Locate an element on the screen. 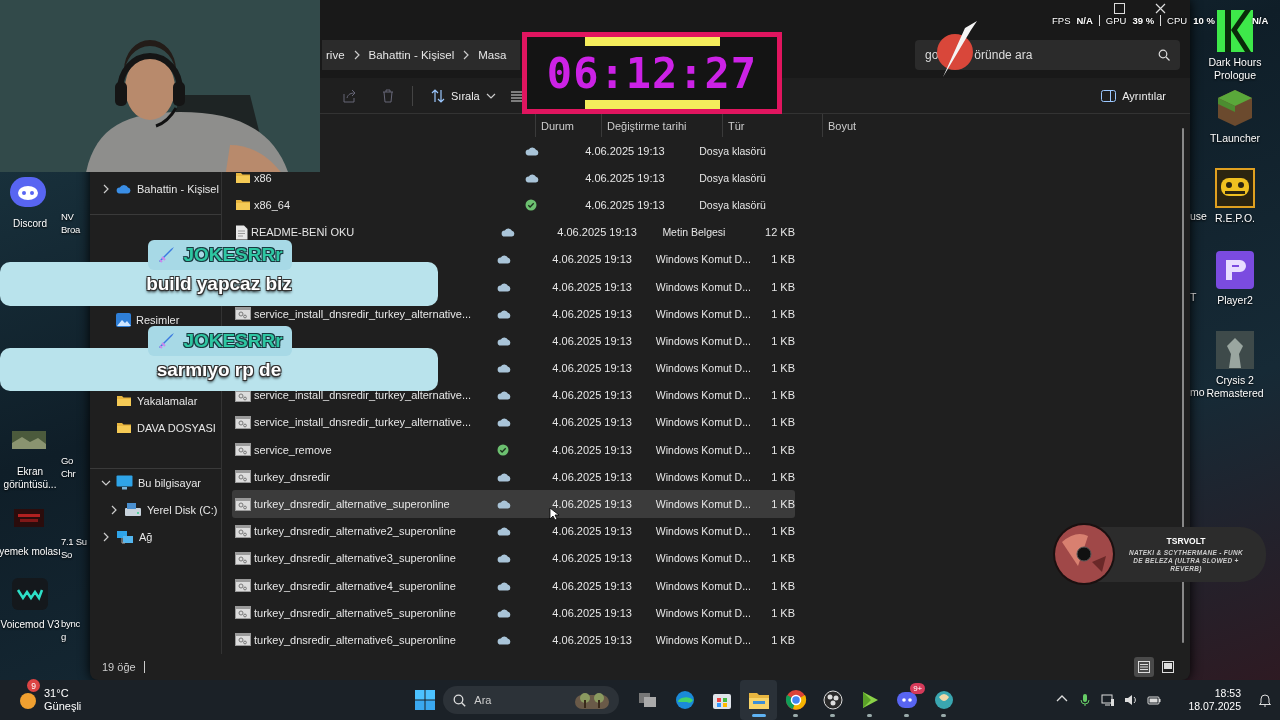 This screenshot has width=1280, height=720. file-name: turkey_dnsredir_alternative2_superonline is located at coordinates (355, 531).